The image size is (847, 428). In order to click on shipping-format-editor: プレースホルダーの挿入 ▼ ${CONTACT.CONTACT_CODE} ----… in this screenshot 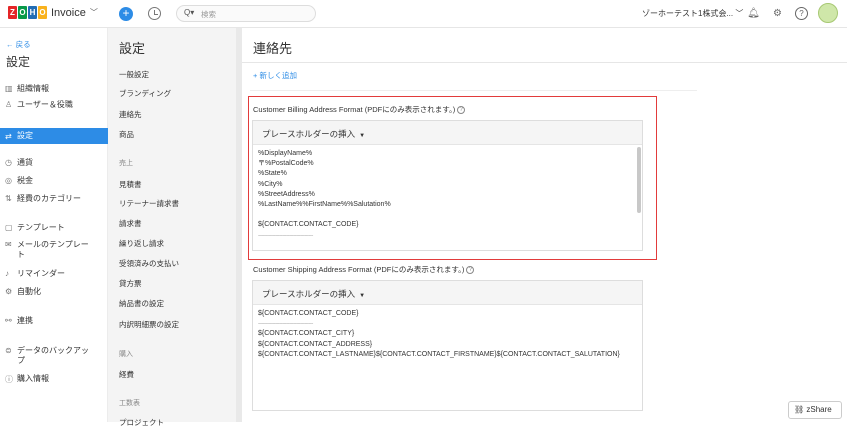, I will do `click(447, 345)`.